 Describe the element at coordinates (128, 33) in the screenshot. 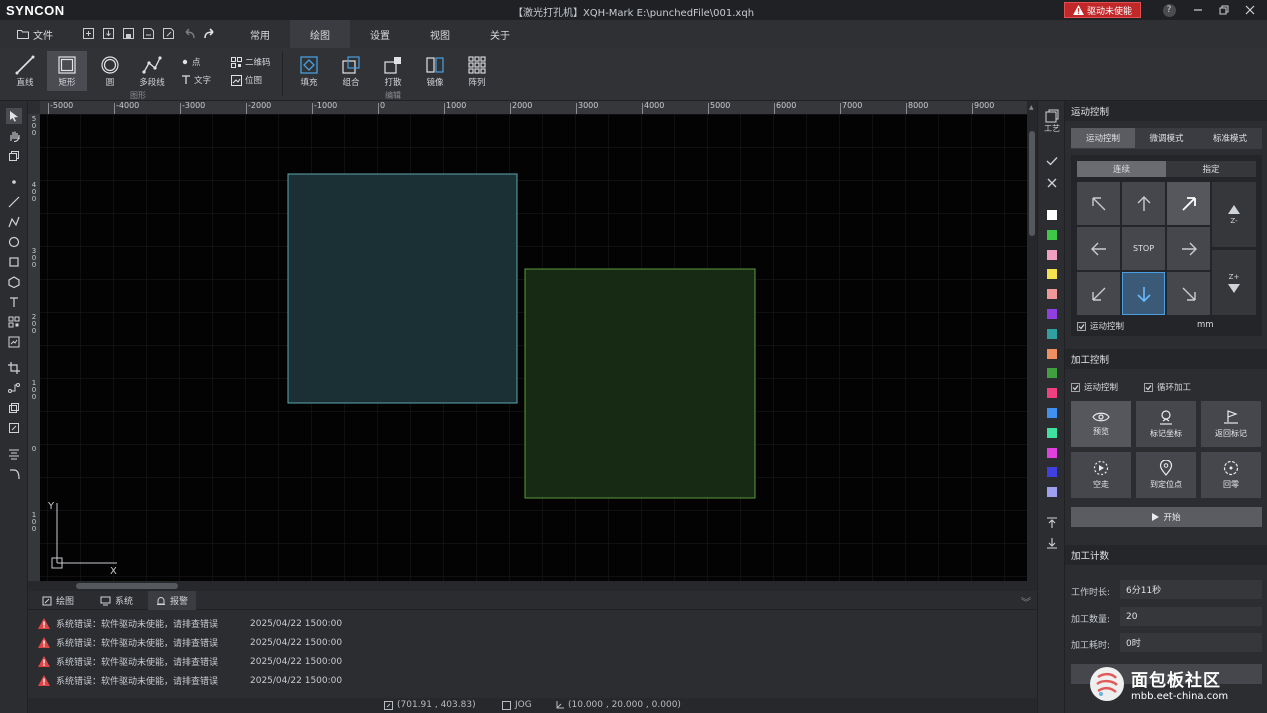

I see `save-icon` at that location.